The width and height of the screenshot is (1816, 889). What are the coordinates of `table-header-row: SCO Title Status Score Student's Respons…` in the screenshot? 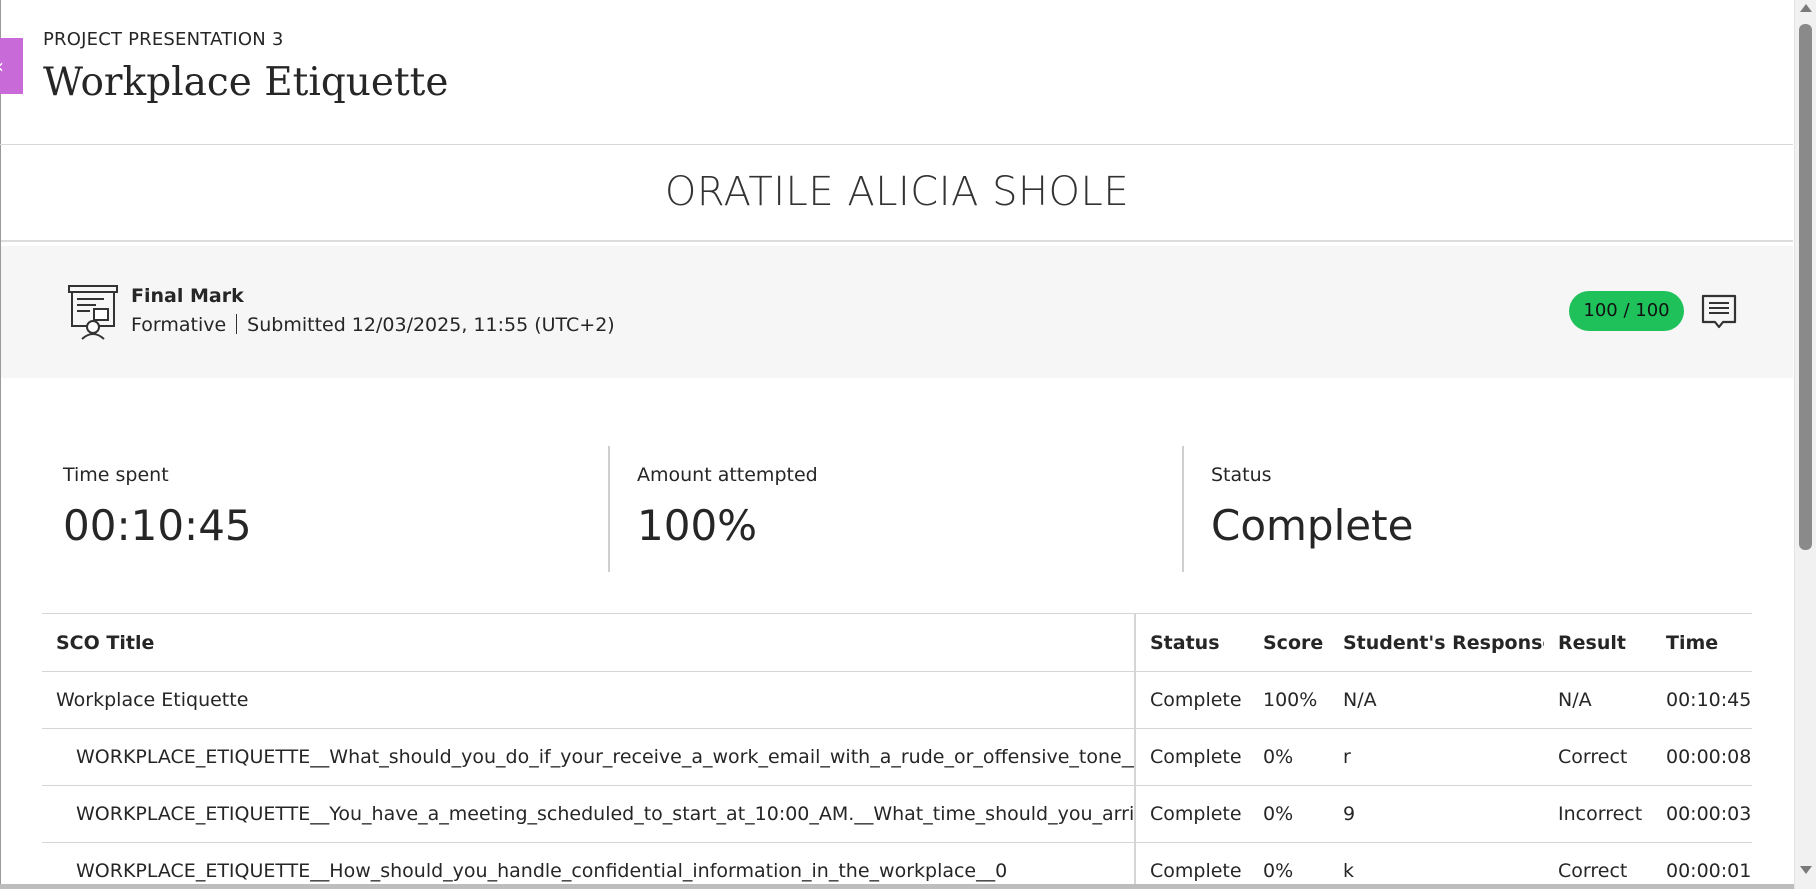 It's located at (897, 642).